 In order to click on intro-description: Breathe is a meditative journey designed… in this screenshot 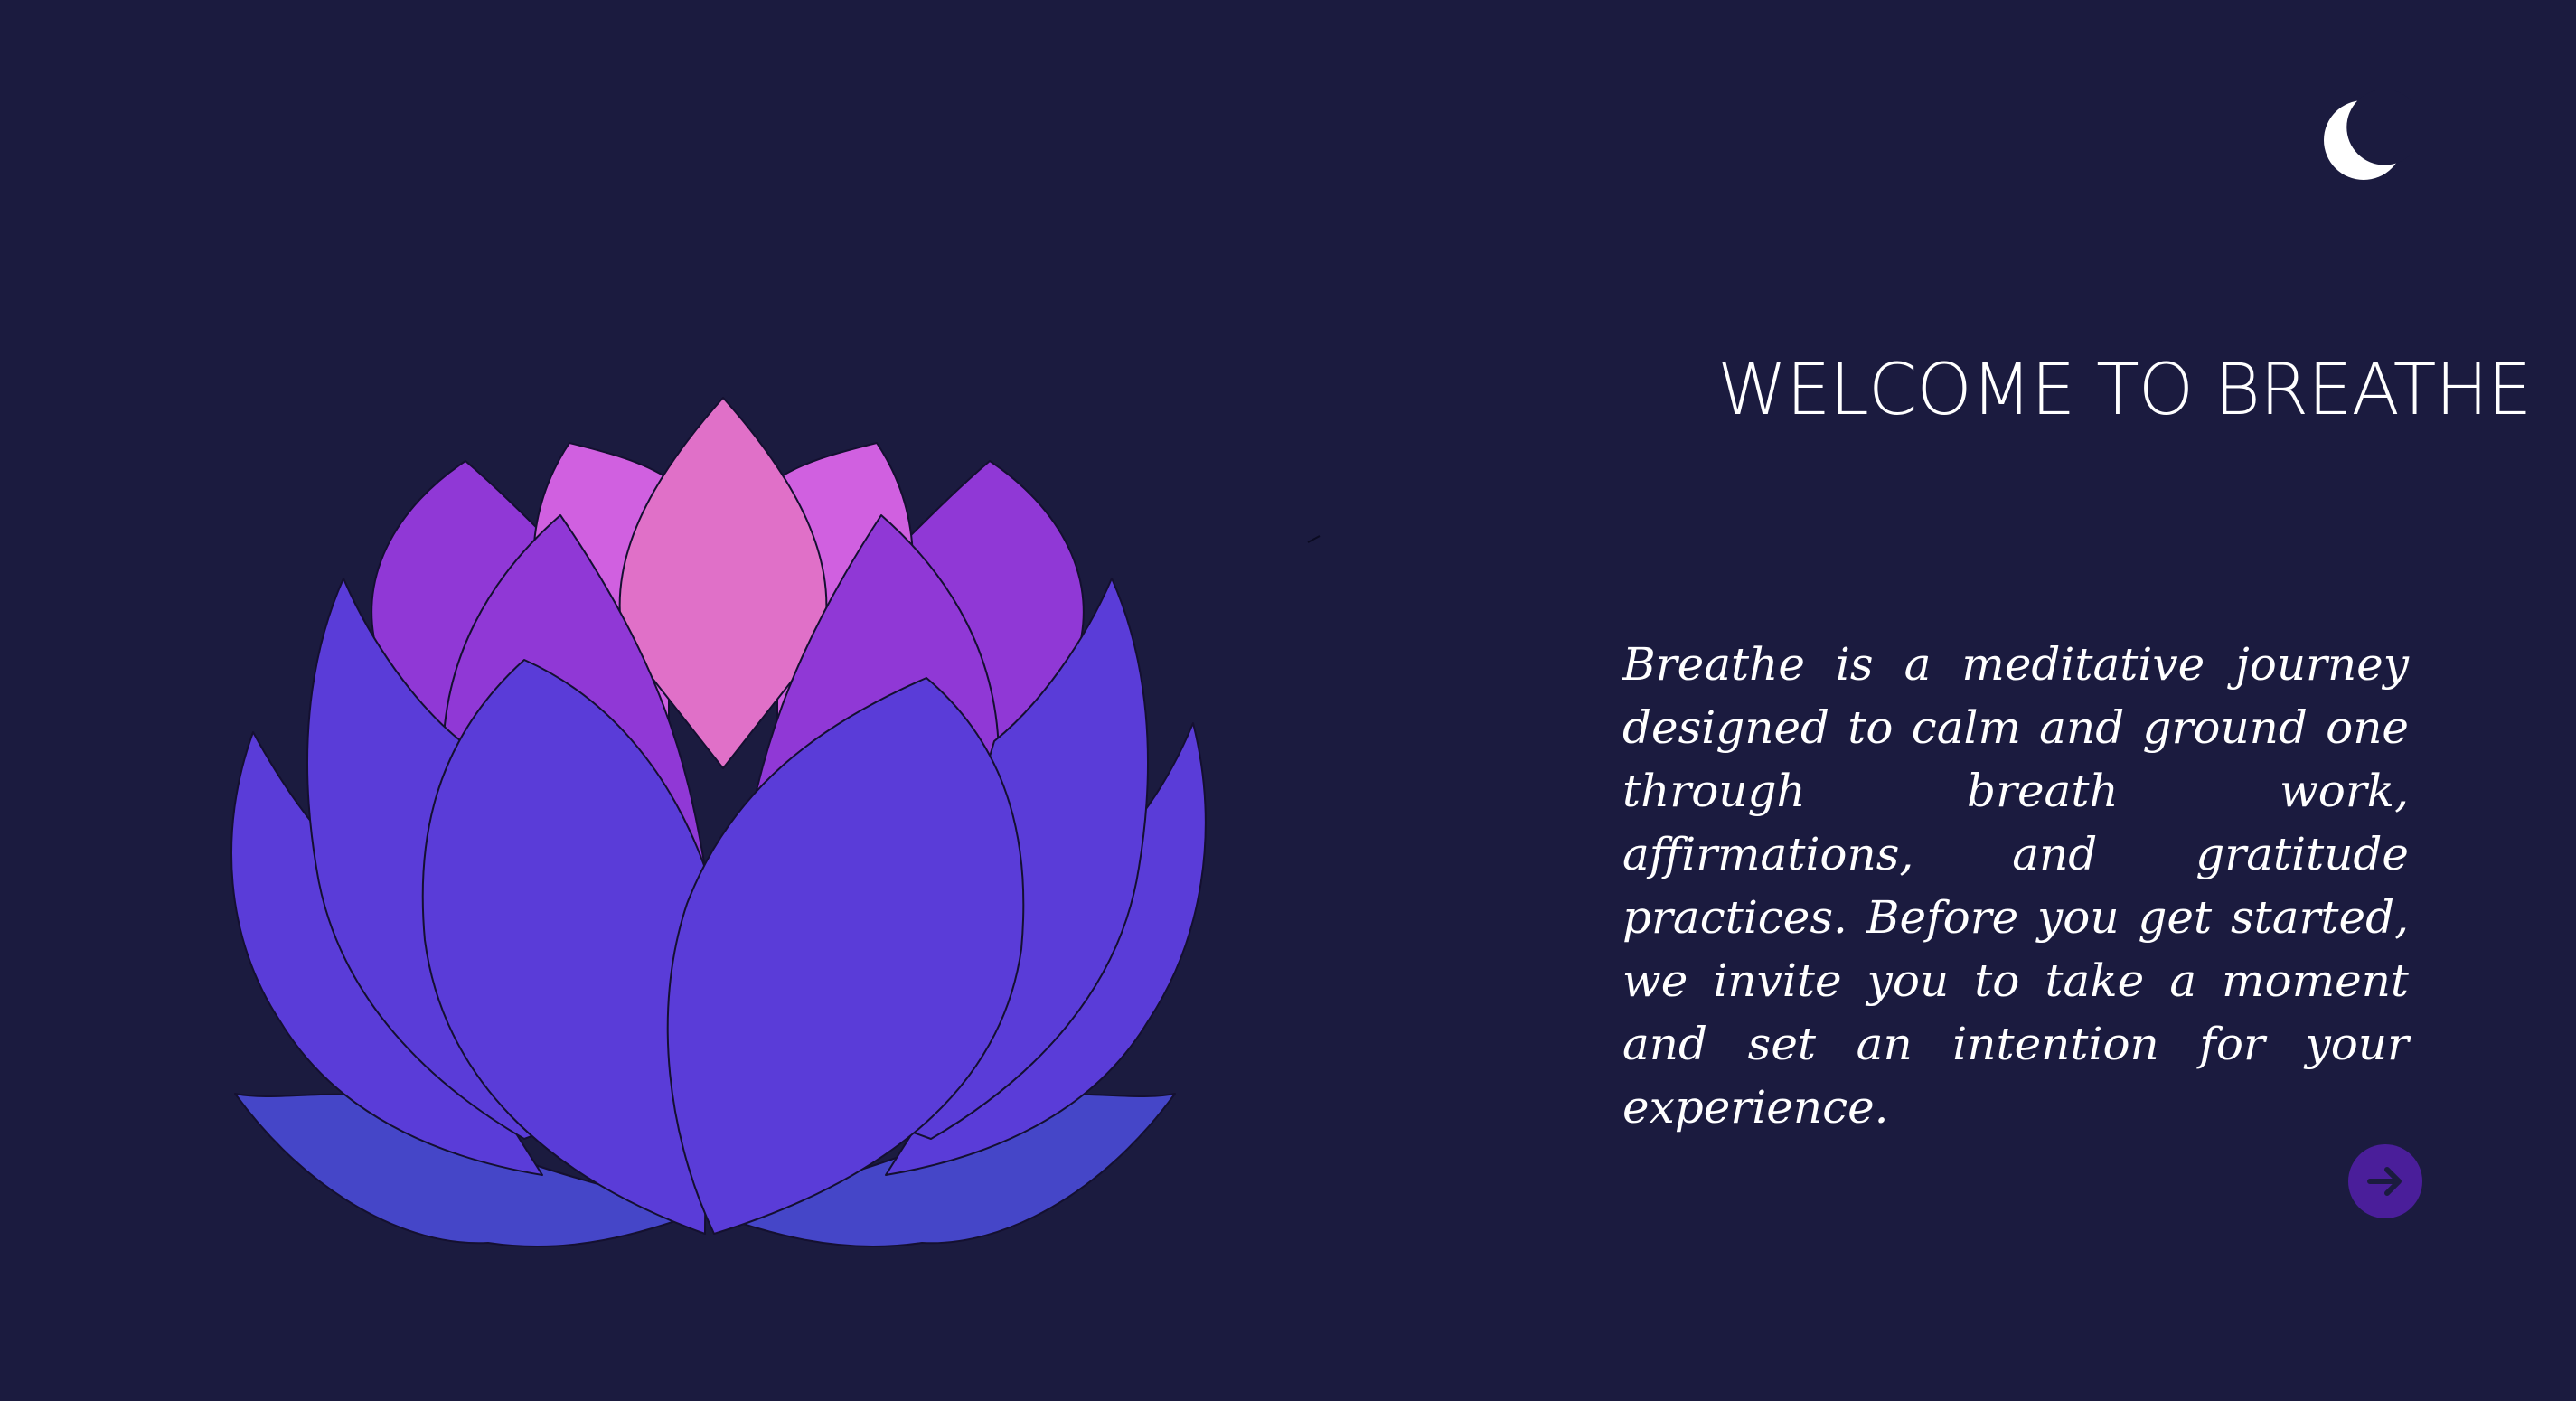, I will do `click(2016, 885)`.